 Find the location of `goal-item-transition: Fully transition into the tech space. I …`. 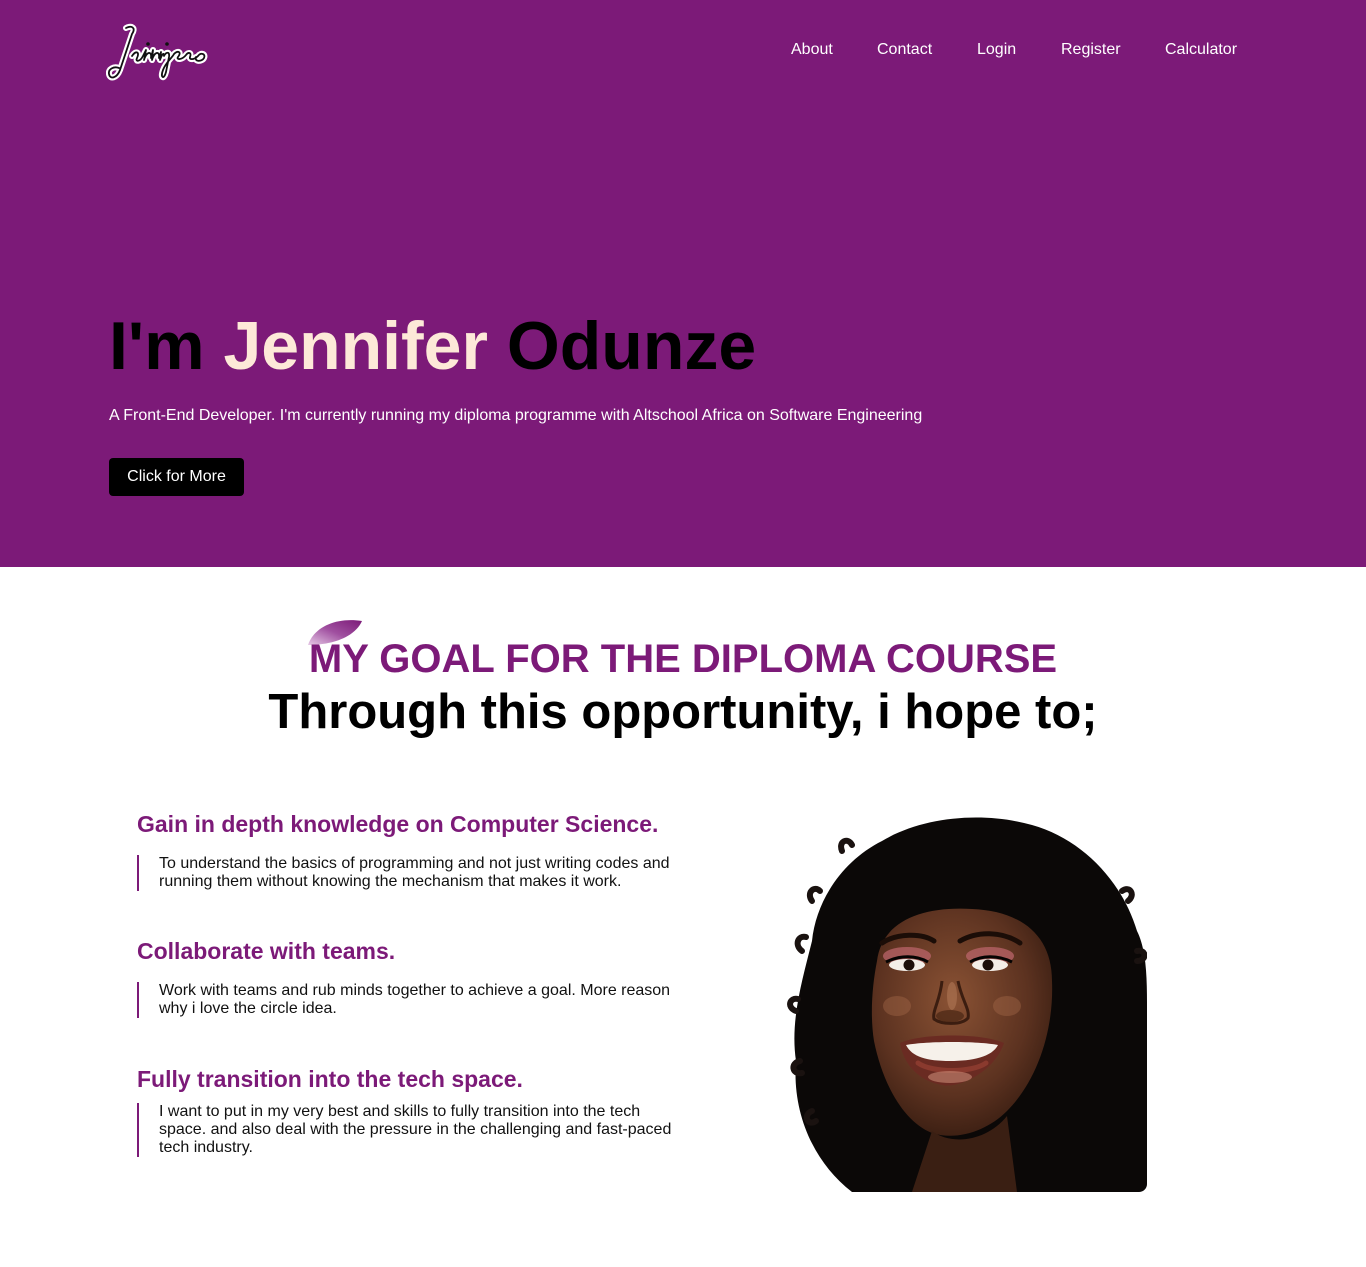

goal-item-transition: Fully transition into the tech space. I … is located at coordinates (417, 1111).